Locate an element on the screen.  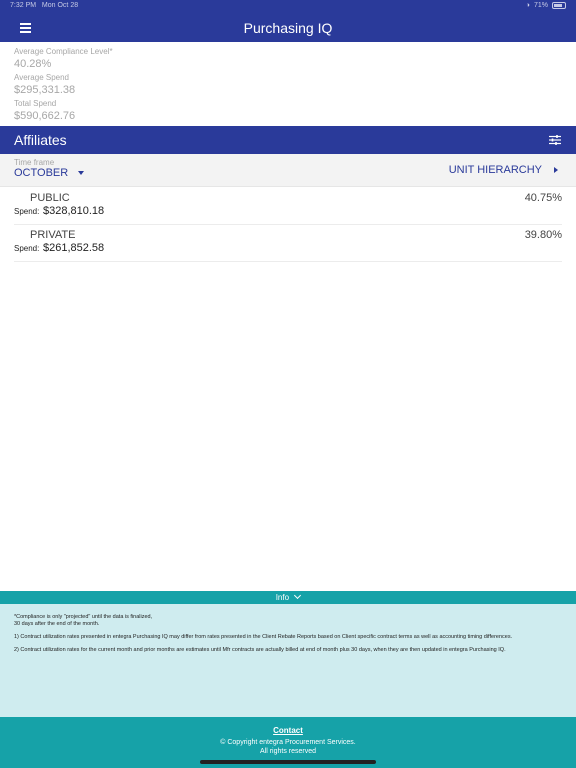
status-time: 7:32 PM is located at coordinates (23, 5).